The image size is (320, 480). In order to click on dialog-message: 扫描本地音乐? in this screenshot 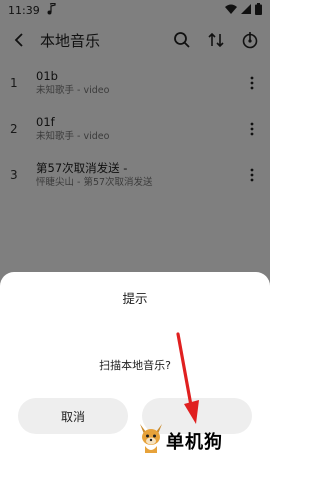, I will do `click(135, 365)`.